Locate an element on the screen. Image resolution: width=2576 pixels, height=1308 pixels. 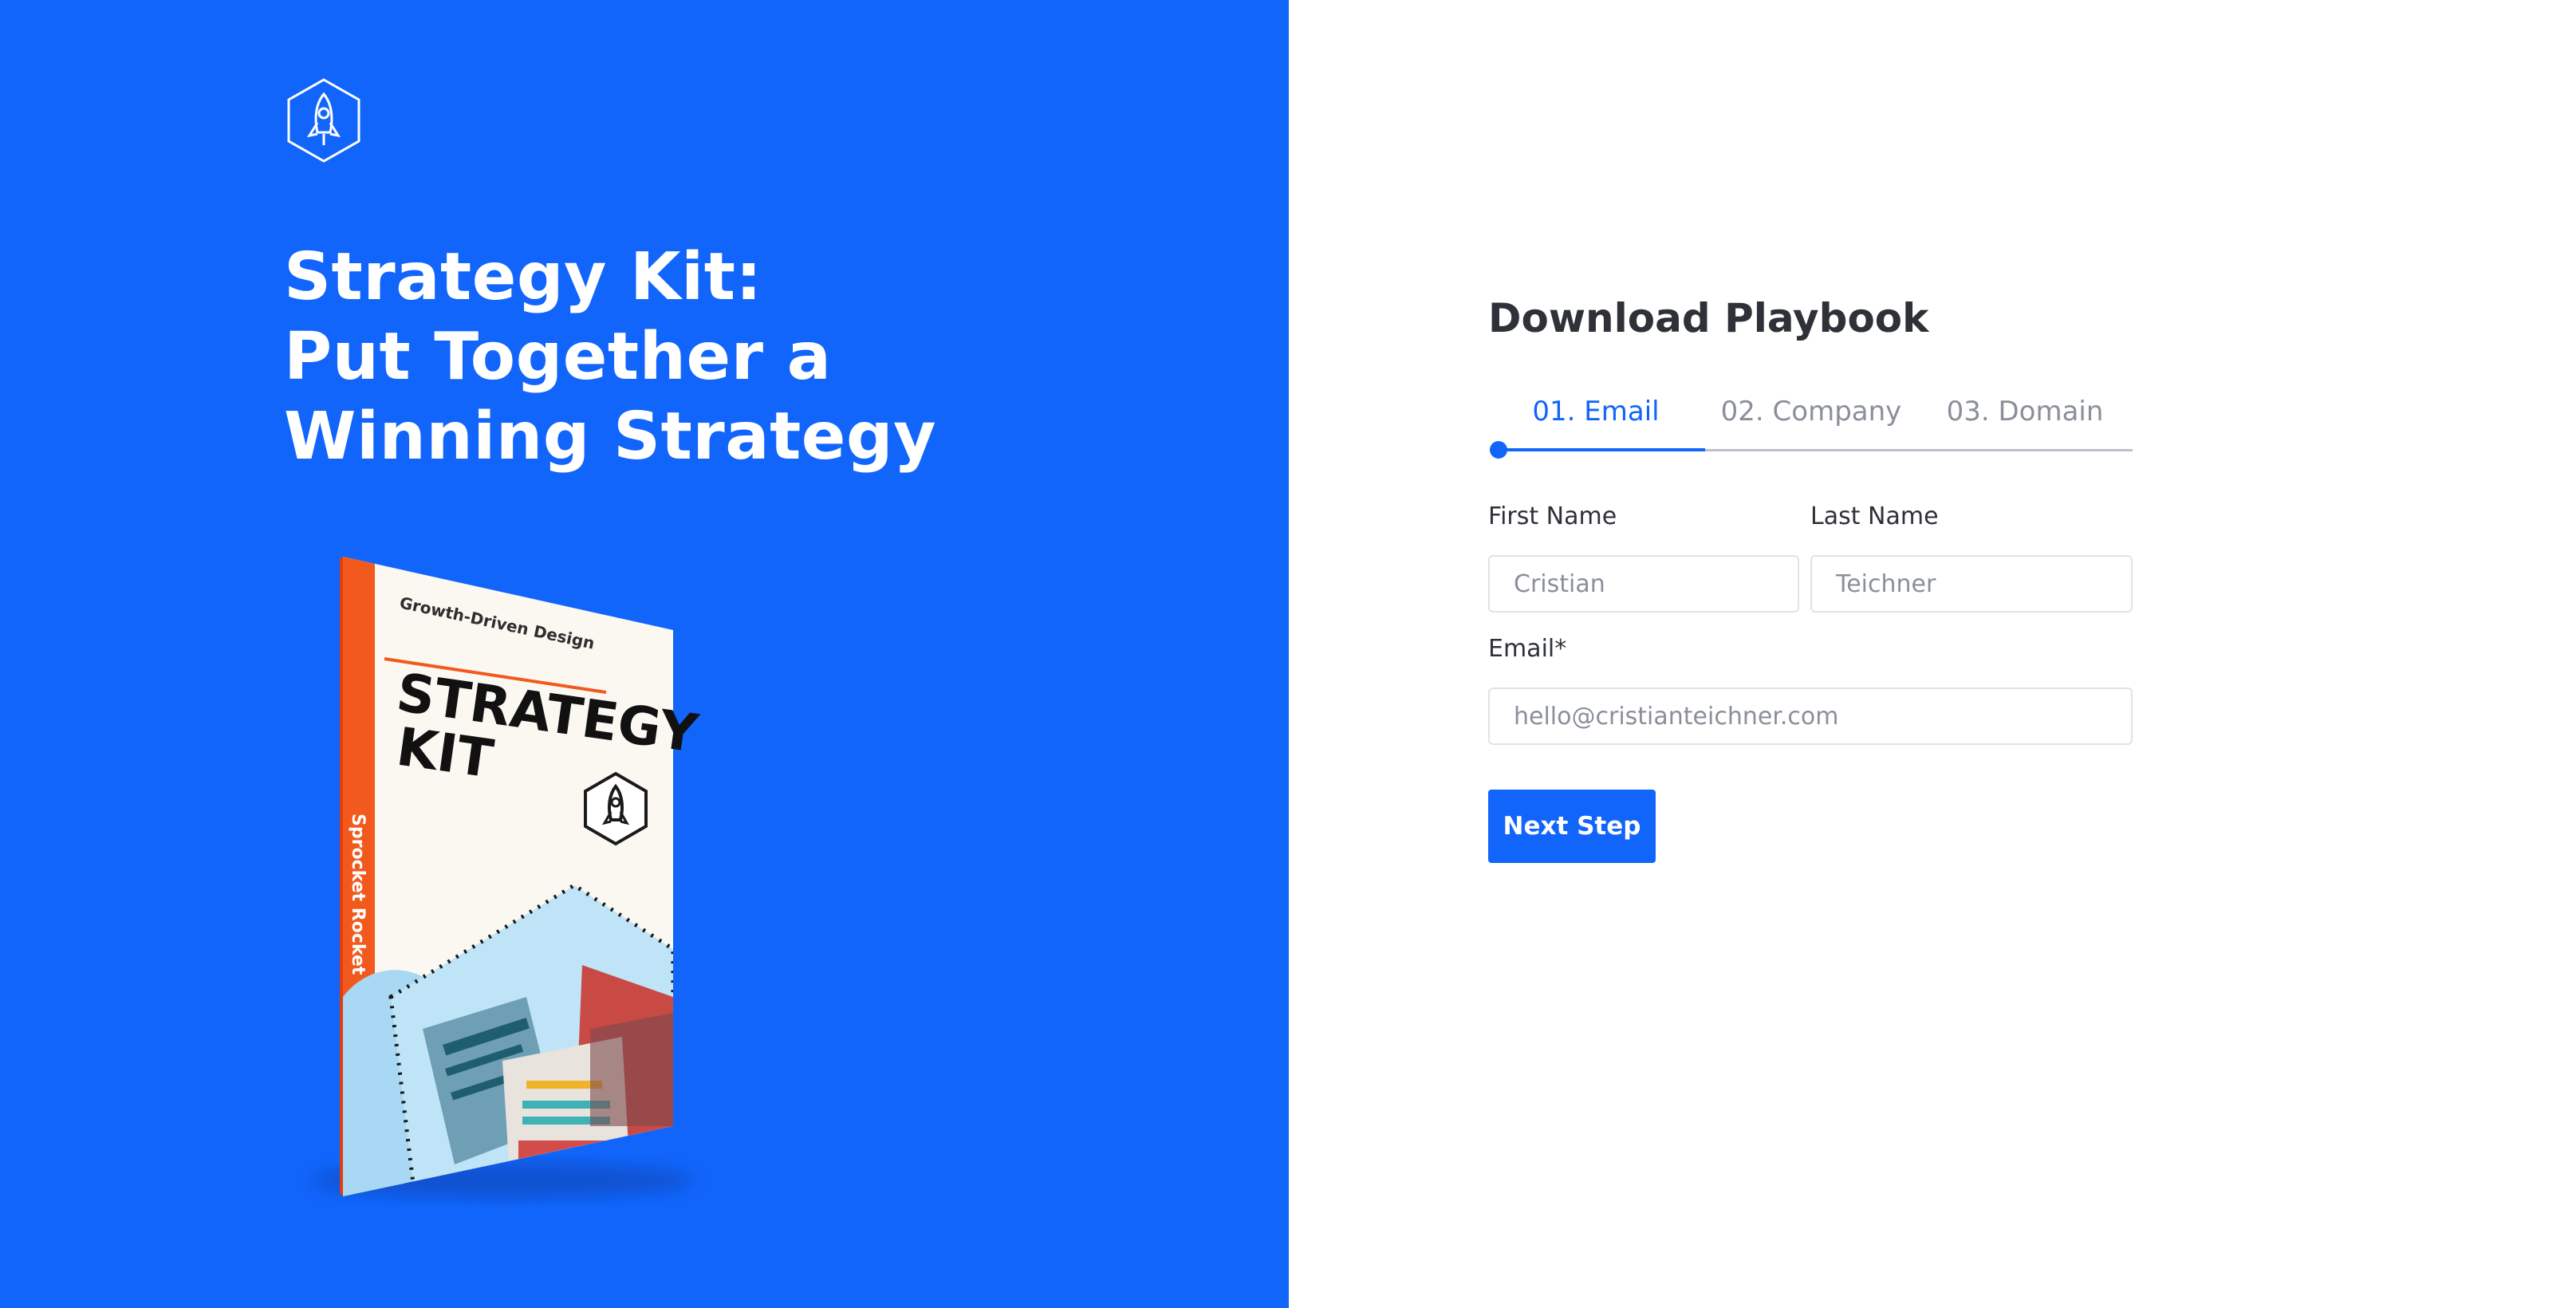
tab-domain-step: 03. Domain is located at coordinates (2025, 412).